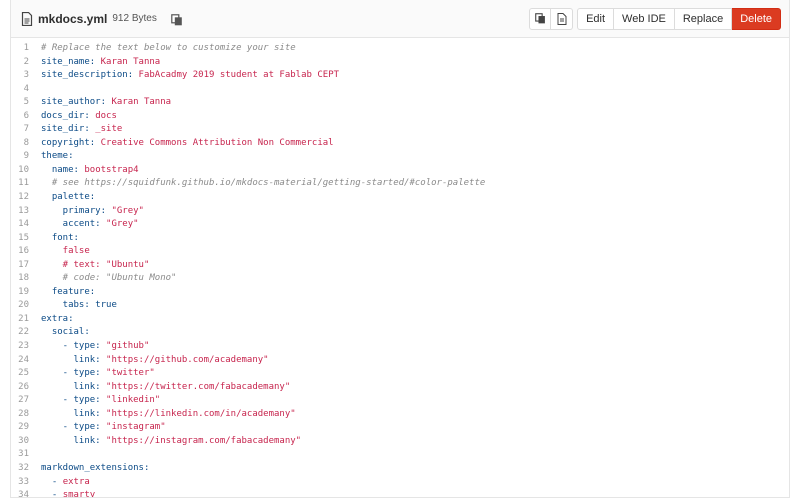  What do you see at coordinates (26, 469) in the screenshot?
I see `line-number: 32` at bounding box center [26, 469].